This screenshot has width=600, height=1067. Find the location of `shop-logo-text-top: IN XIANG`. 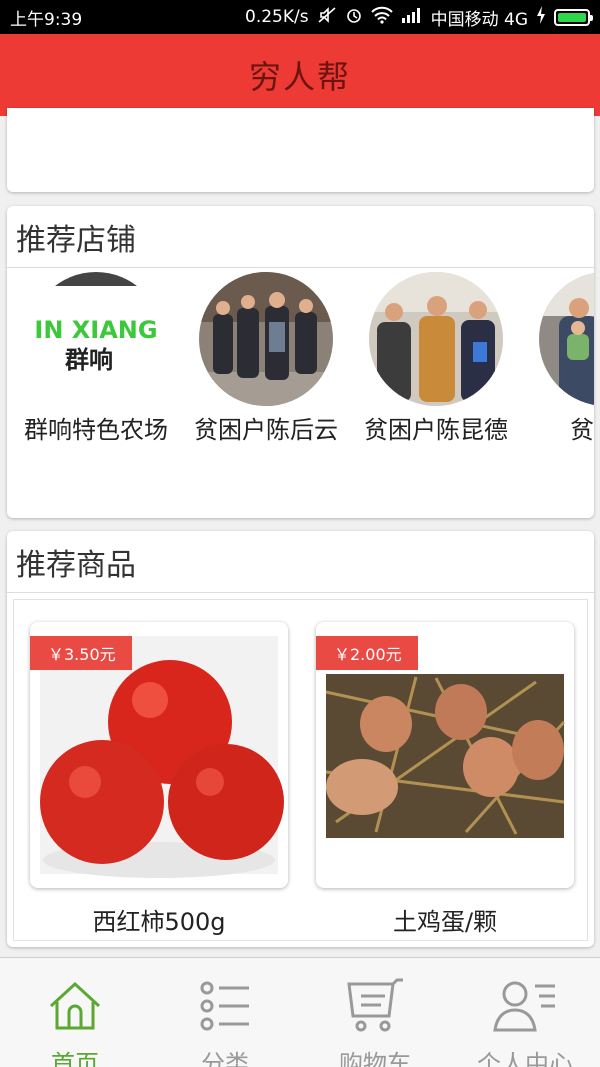

shop-logo-text-top: IN XIANG is located at coordinates (95, 330).